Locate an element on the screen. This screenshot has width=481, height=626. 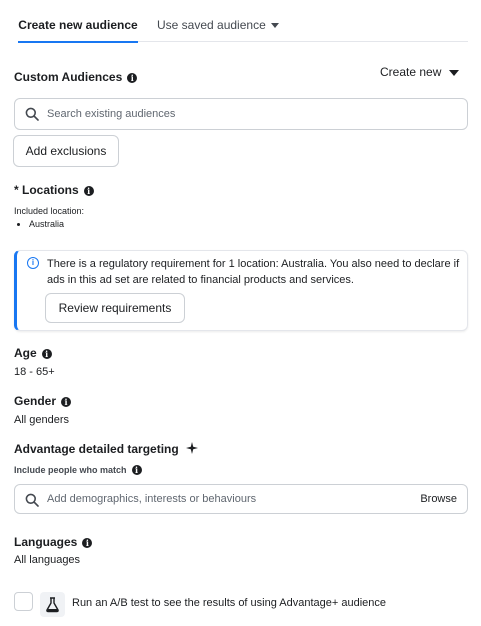
age-value: 18 - 65+ is located at coordinates (34, 372).